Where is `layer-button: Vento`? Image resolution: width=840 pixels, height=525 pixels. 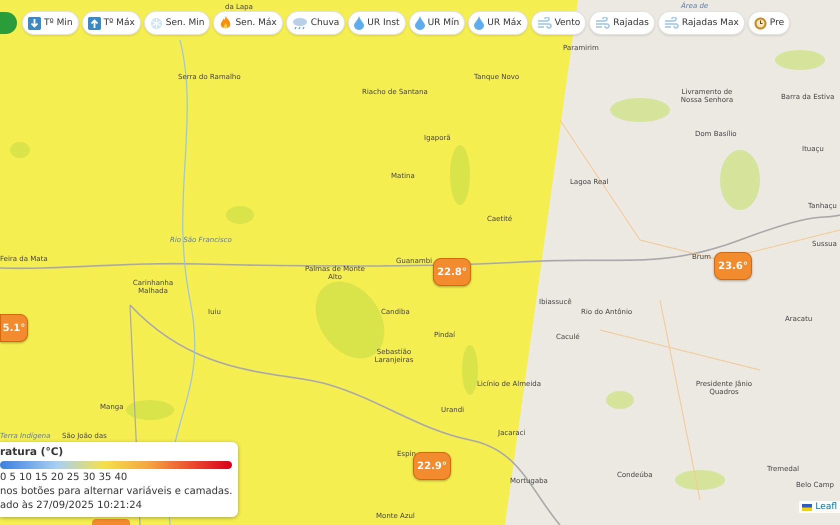 layer-button: Vento is located at coordinates (558, 23).